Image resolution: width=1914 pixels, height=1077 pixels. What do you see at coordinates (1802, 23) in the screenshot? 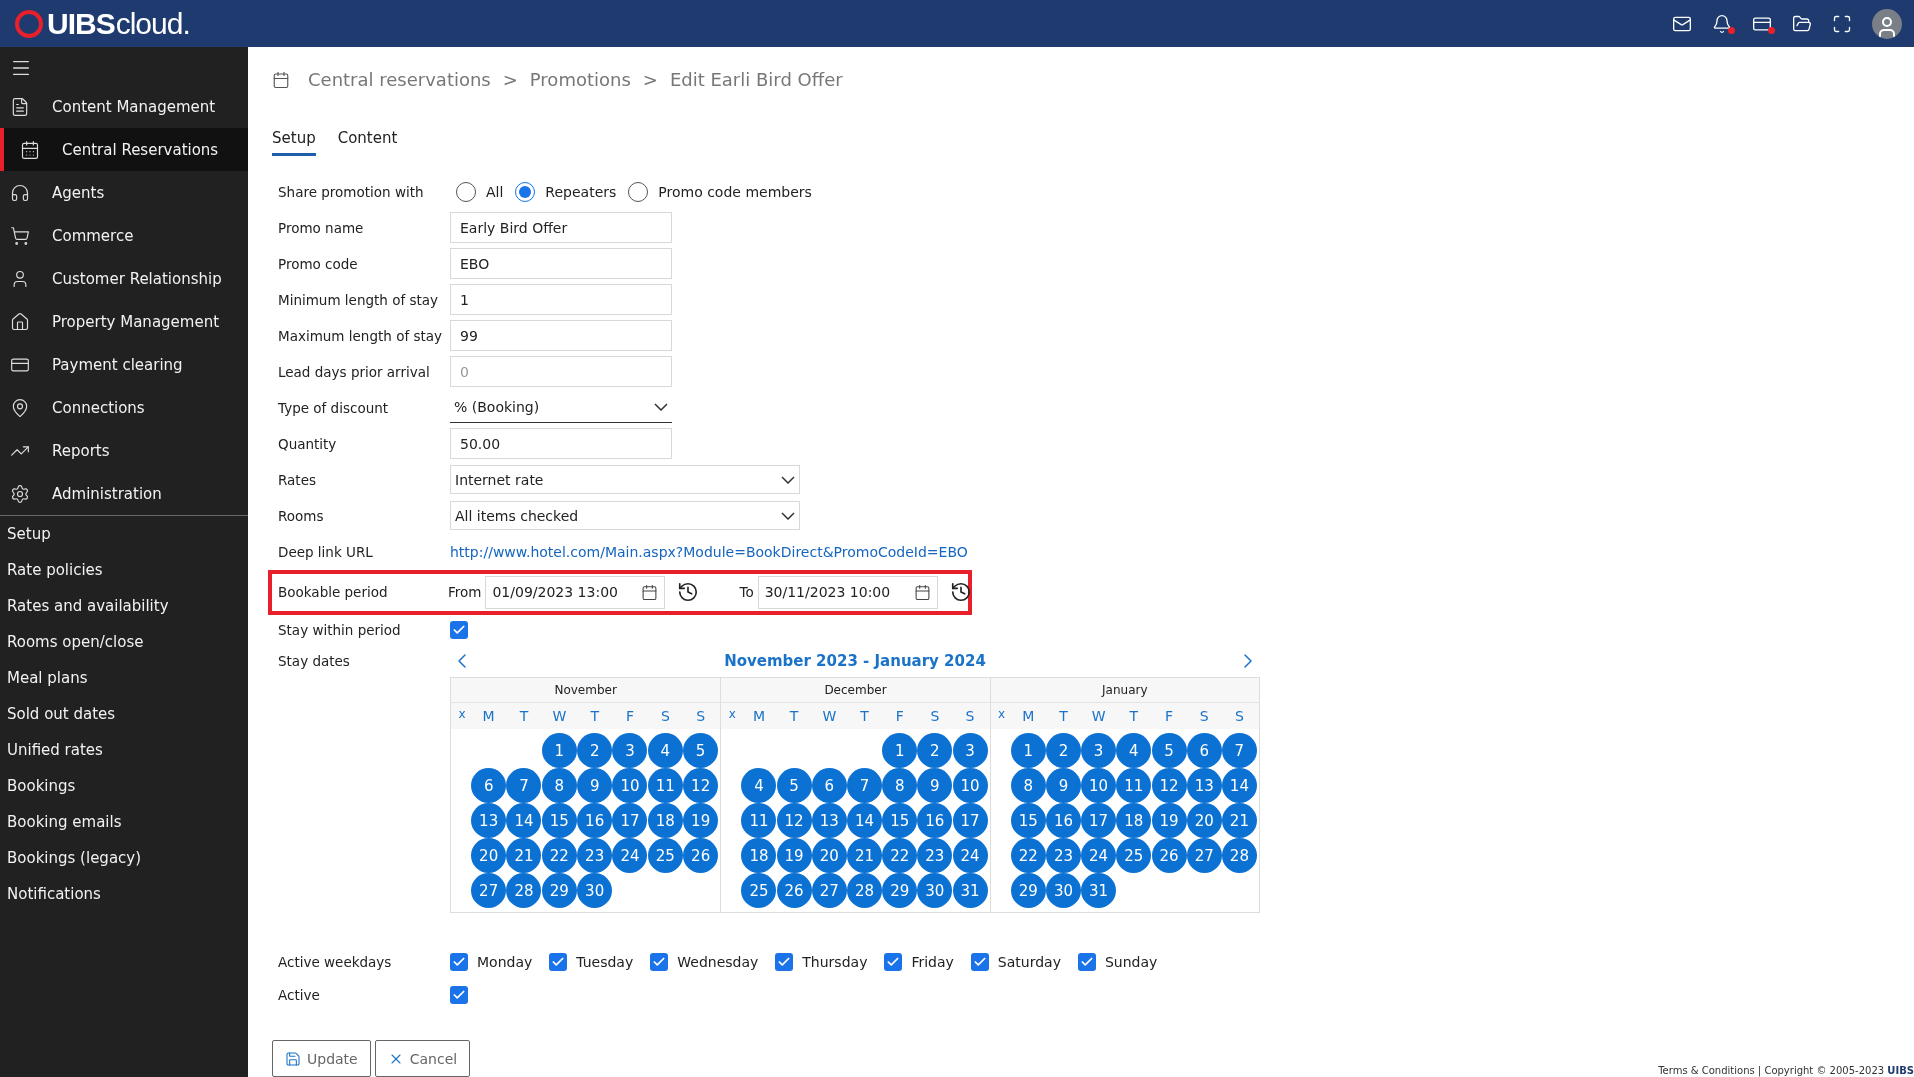
I see `folder-icon` at bounding box center [1802, 23].